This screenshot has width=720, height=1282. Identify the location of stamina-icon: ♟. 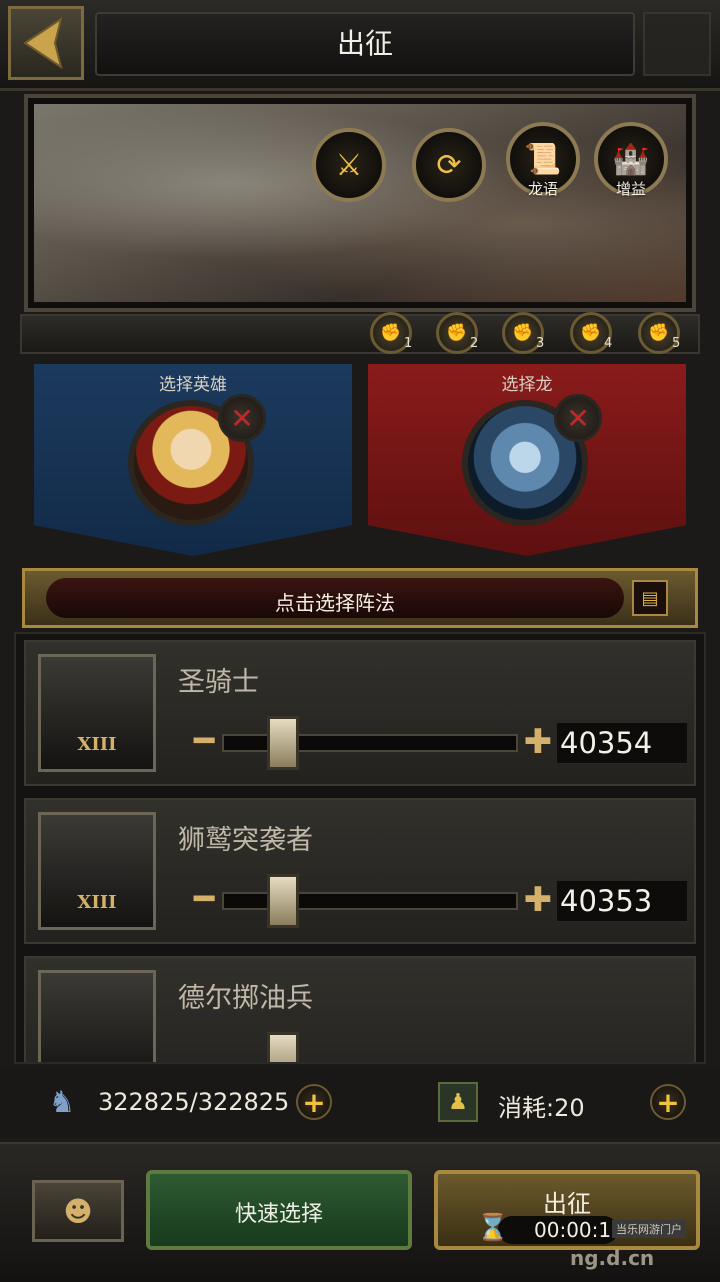
(458, 1102).